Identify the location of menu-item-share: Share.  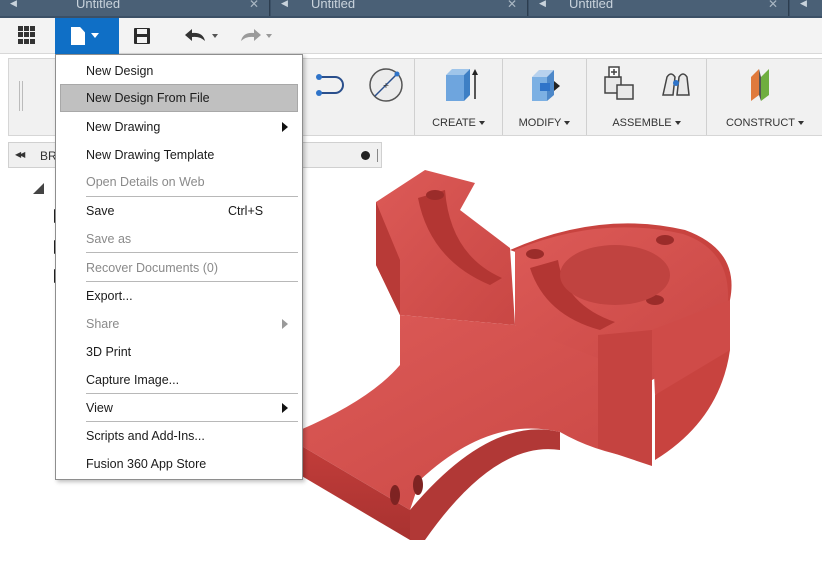
(179, 324).